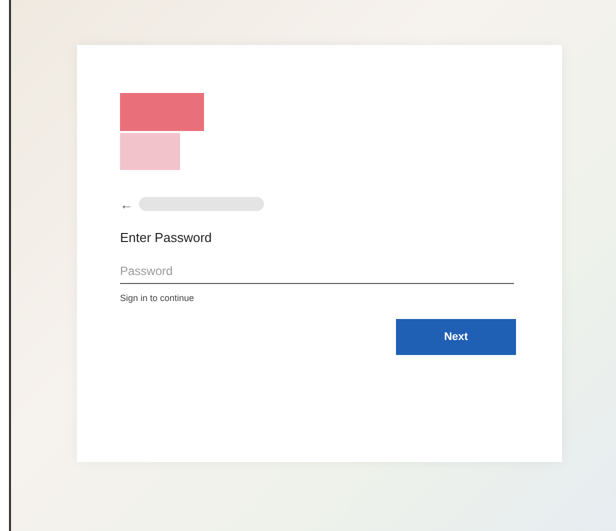  Describe the element at coordinates (157, 298) in the screenshot. I see `hint-text: Sign in to continue` at that location.